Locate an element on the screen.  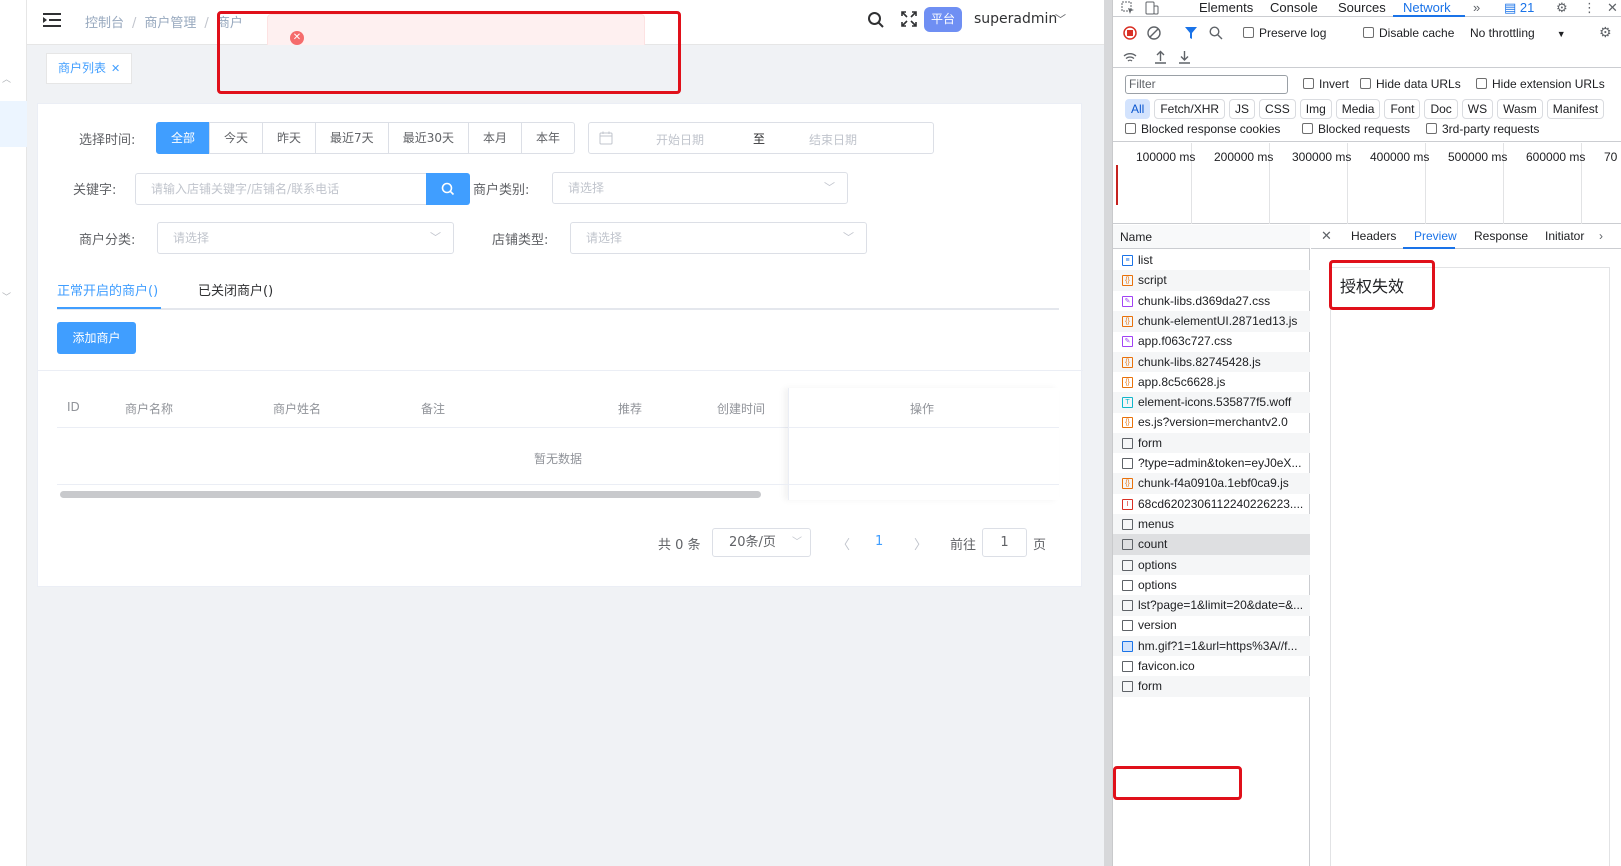
tab-elements: Elements is located at coordinates (1226, 7).